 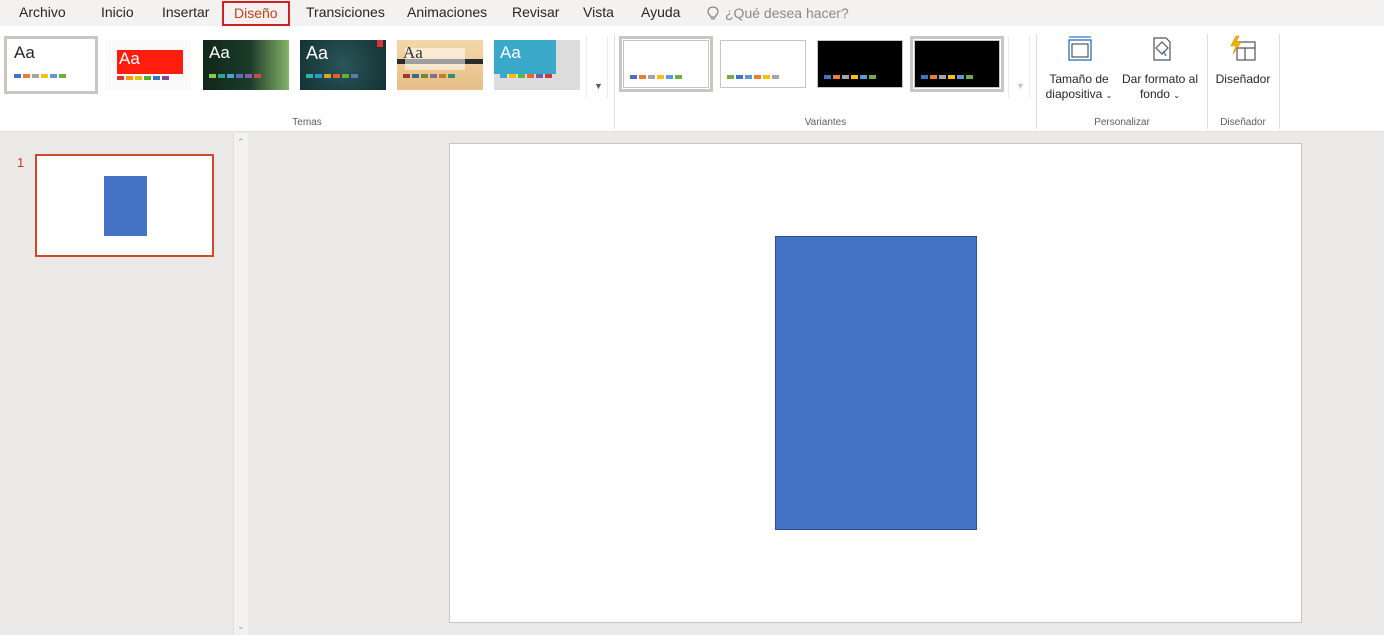 I want to click on tab-animaciones: Animaciones, so click(x=447, y=13).